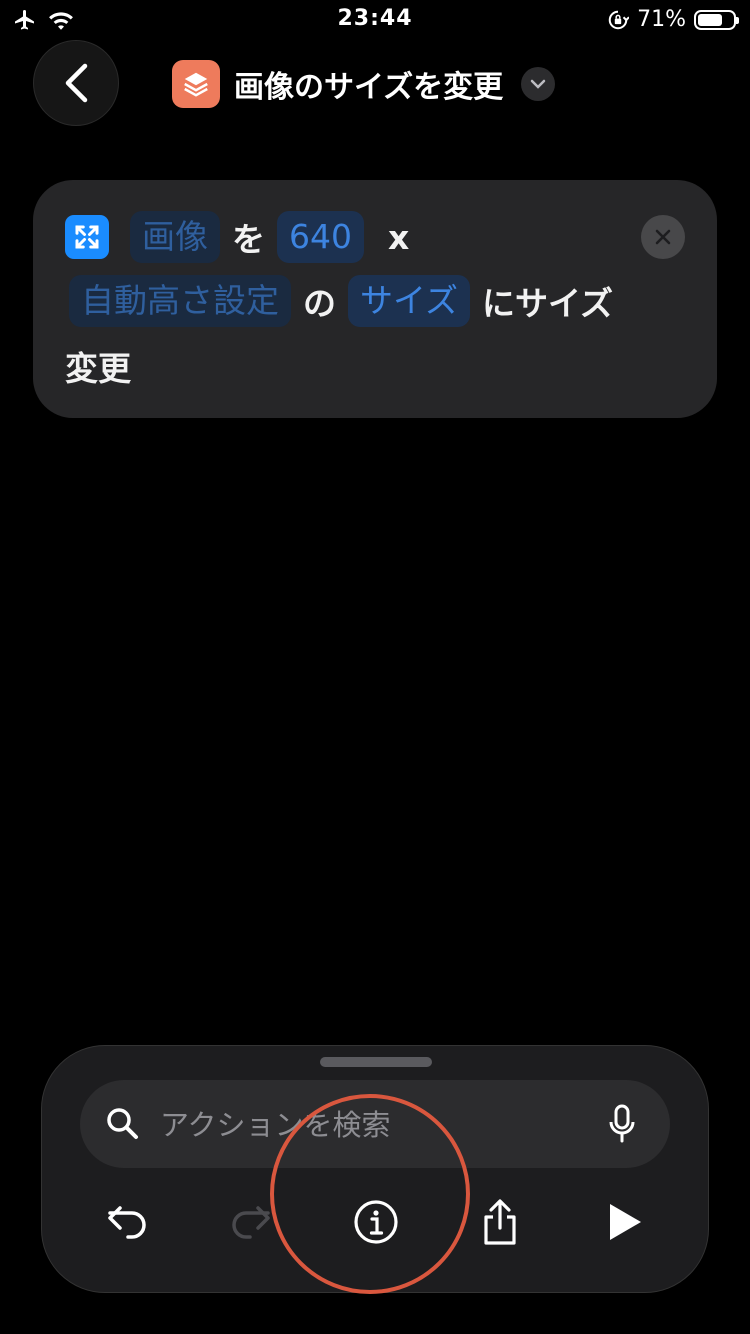  I want to click on action-suffix-line2: 変更, so click(98, 368).